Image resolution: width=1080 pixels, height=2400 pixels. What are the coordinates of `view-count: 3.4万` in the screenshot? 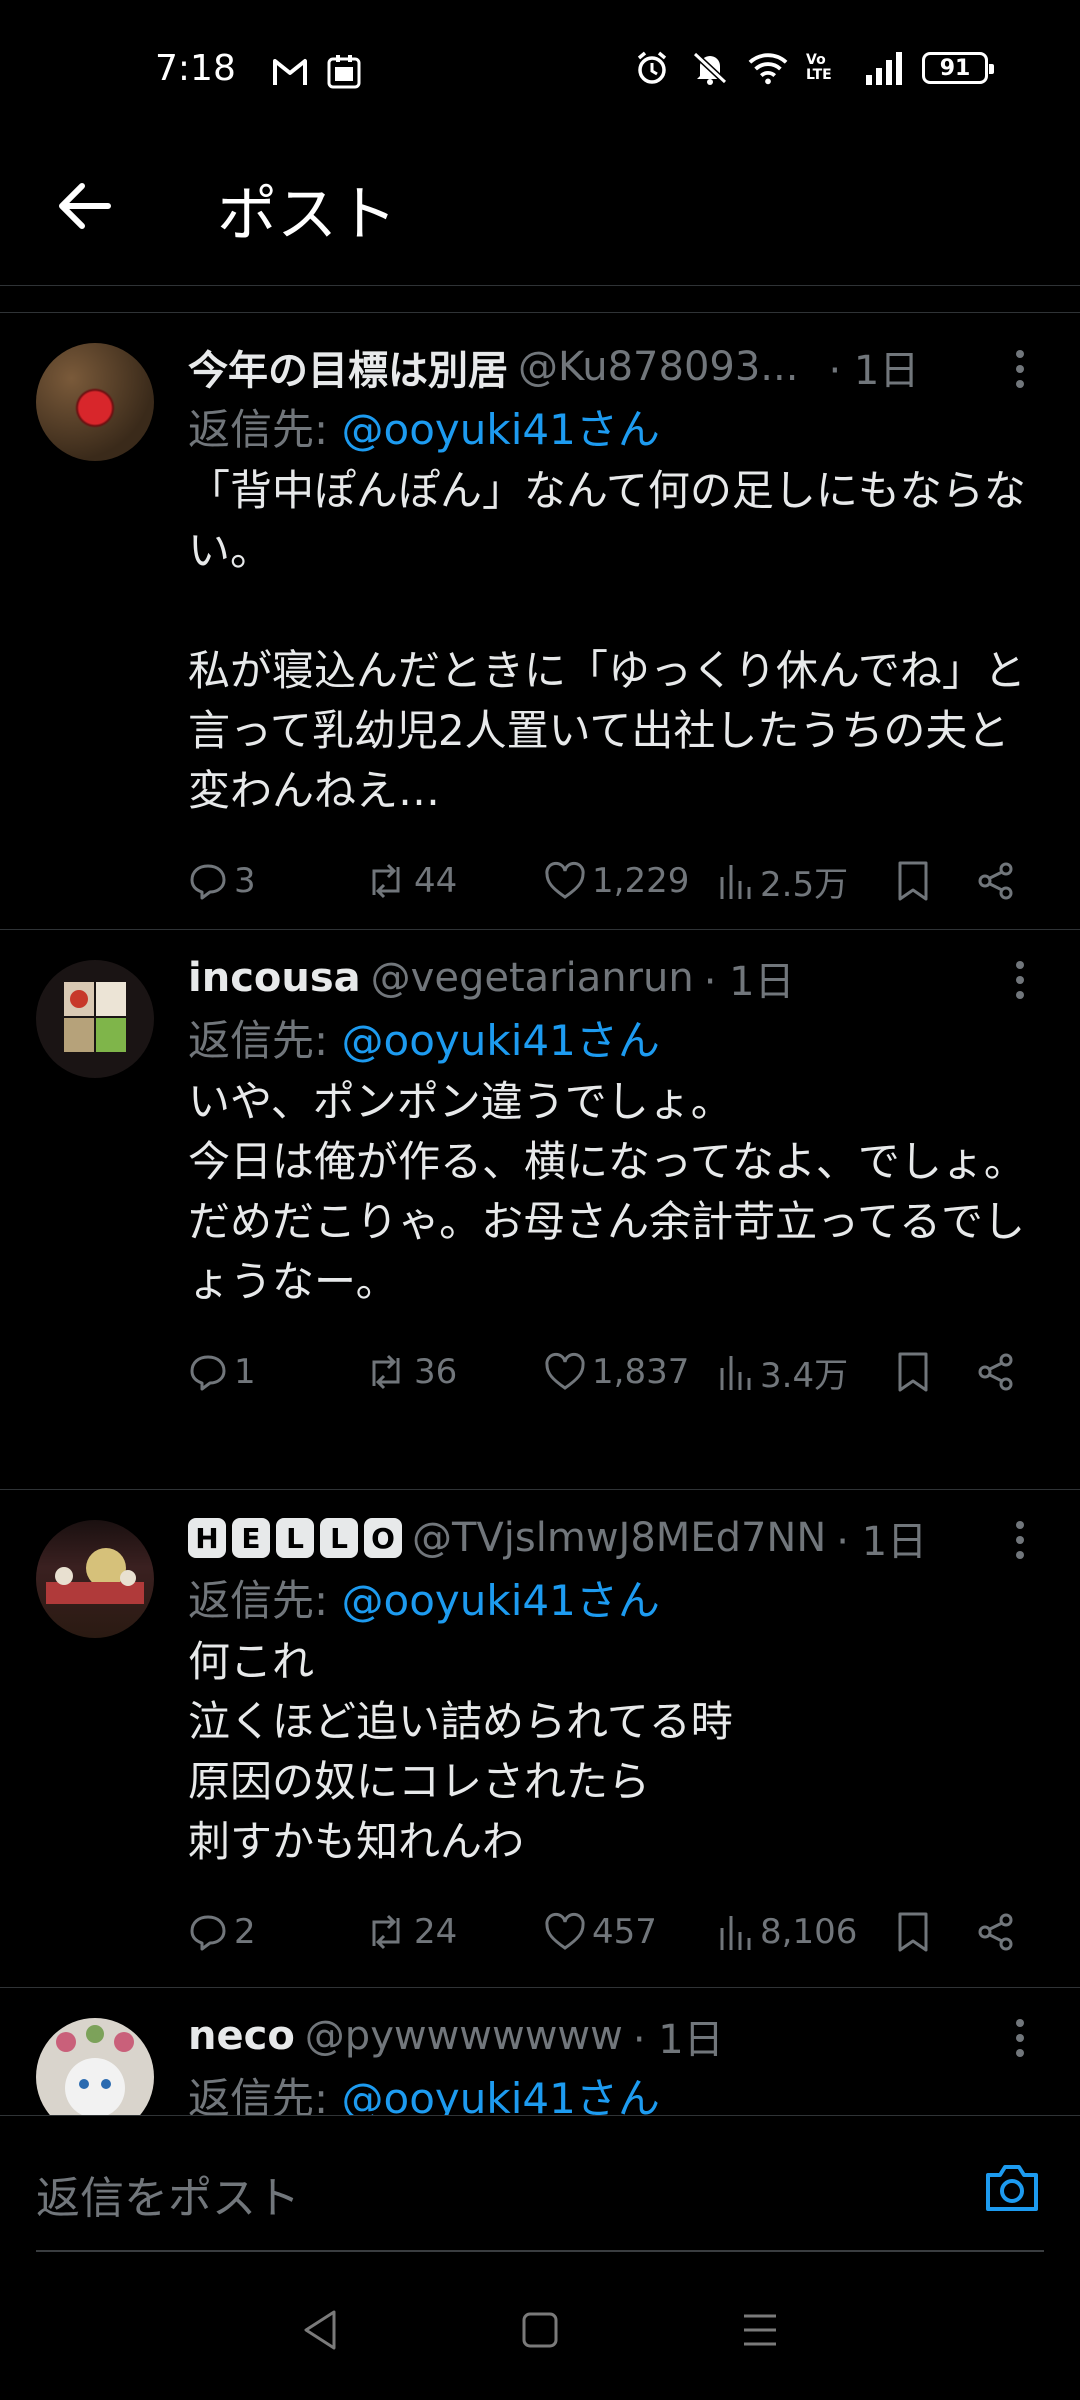 It's located at (804, 1375).